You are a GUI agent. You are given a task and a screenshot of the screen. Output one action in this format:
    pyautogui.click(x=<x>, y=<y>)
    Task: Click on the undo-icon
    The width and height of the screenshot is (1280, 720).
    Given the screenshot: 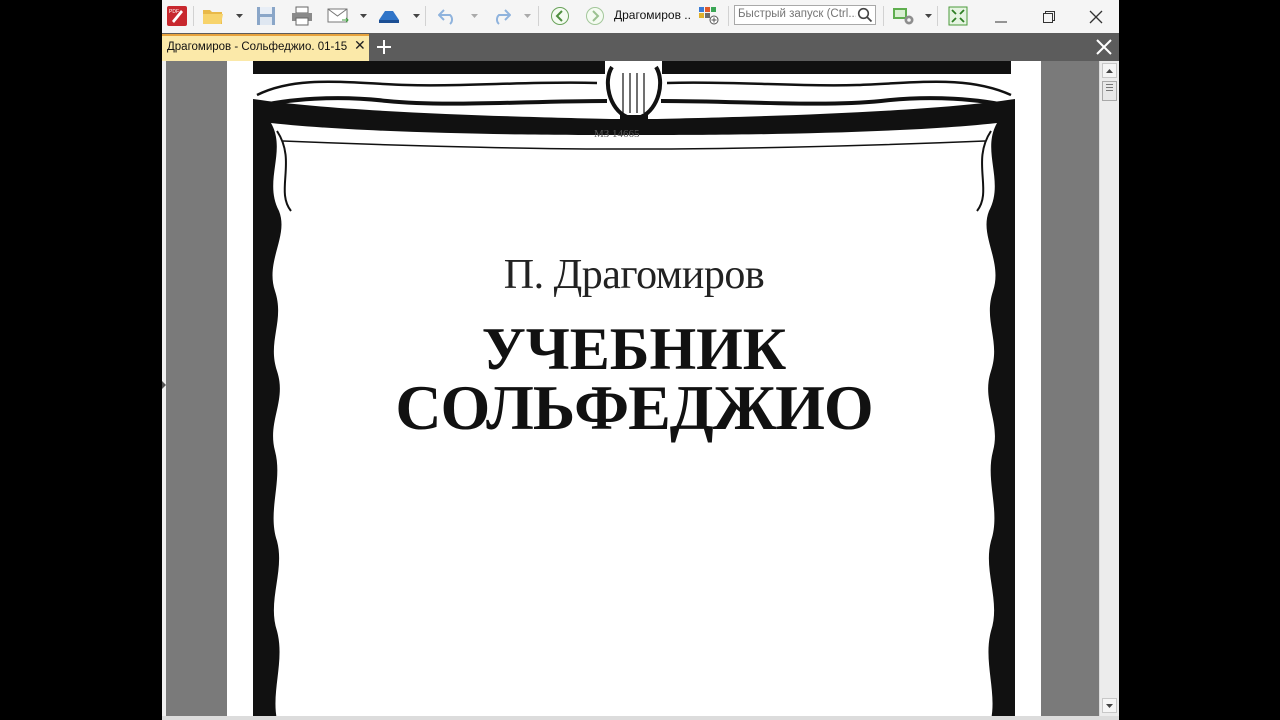 What is the action you would take?
    pyautogui.click(x=448, y=16)
    